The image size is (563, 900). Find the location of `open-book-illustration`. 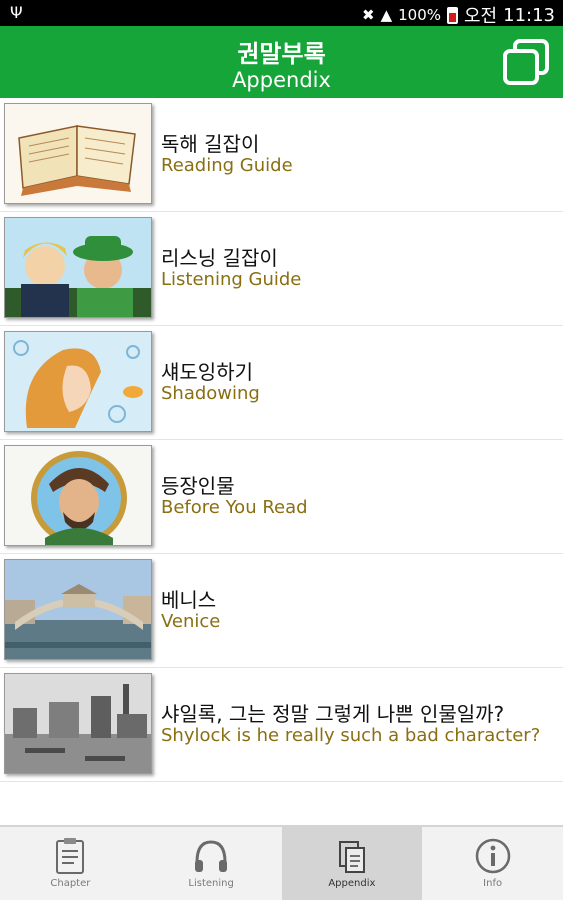

open-book-illustration is located at coordinates (78, 153).